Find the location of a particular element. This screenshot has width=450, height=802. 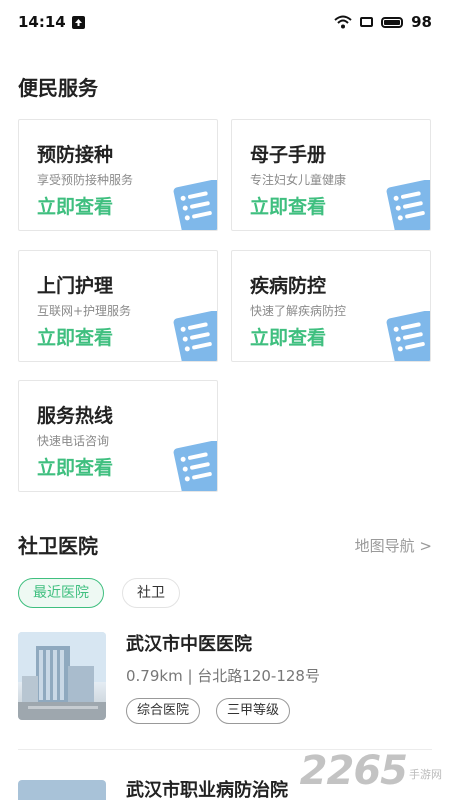

card-subtitle: 快速了解疾病防控 is located at coordinates (298, 311).